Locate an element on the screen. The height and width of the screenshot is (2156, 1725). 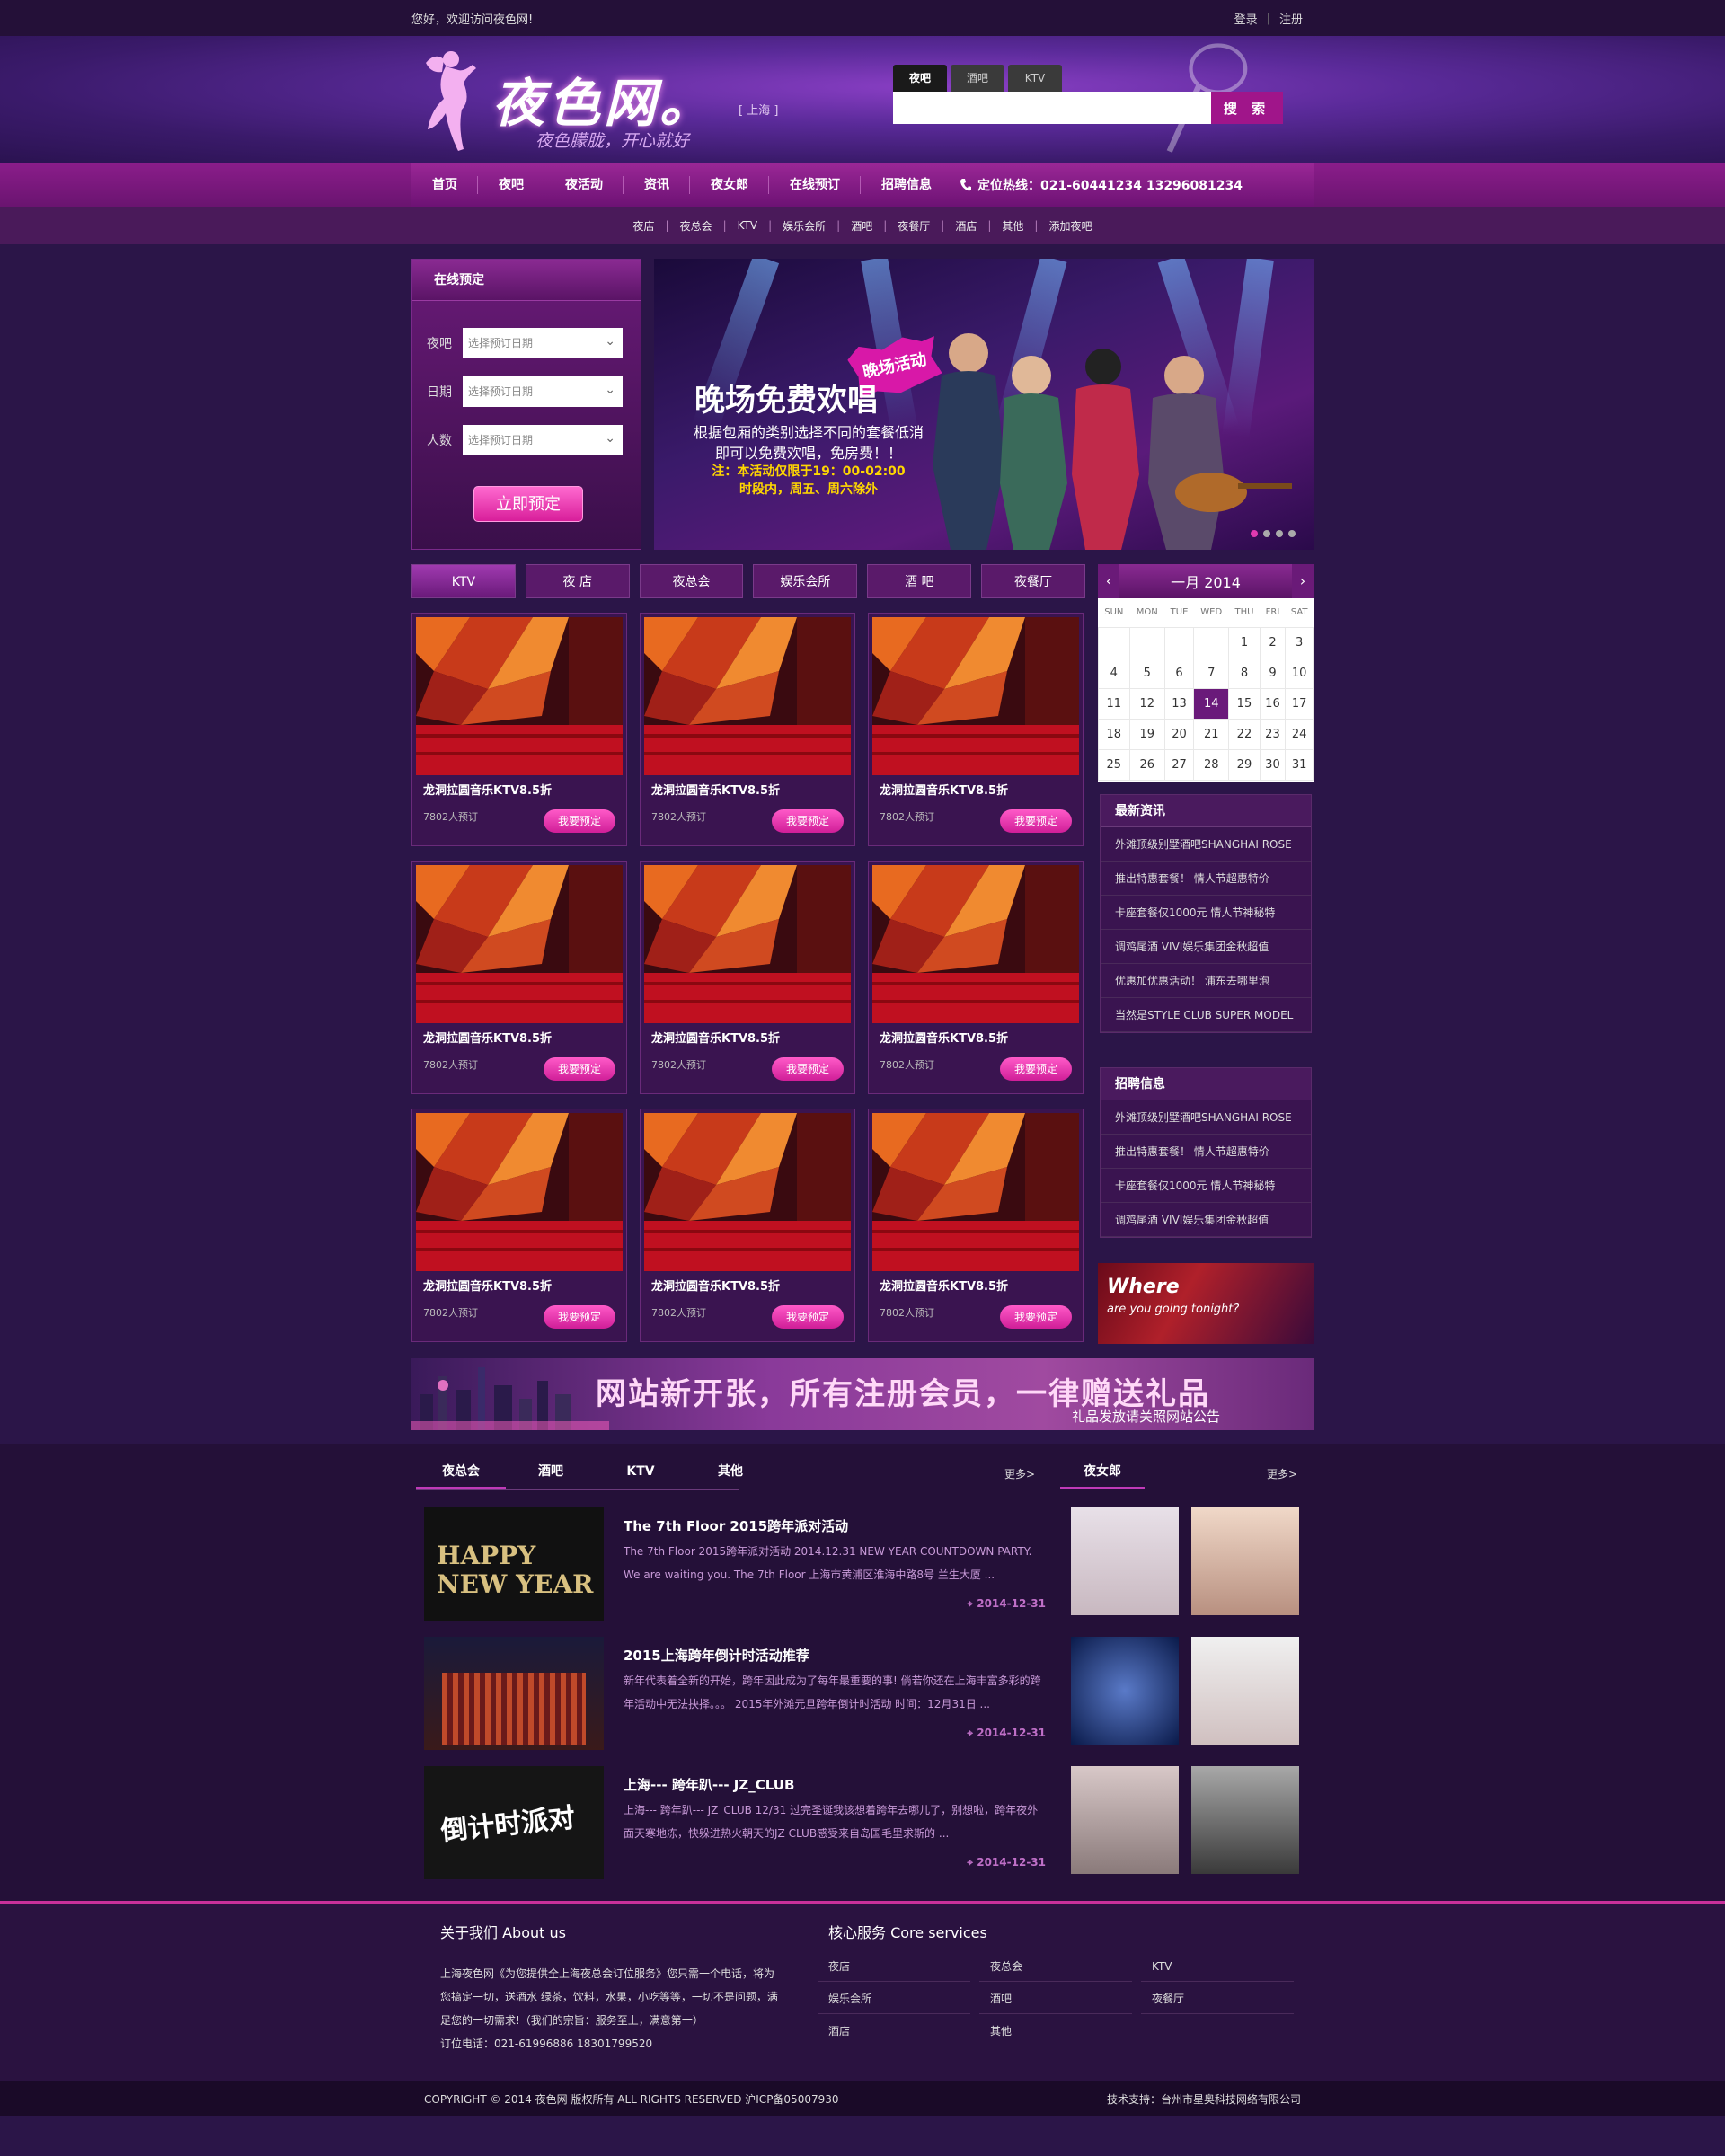
news-more-link: 更多> is located at coordinates (1020, 1473).